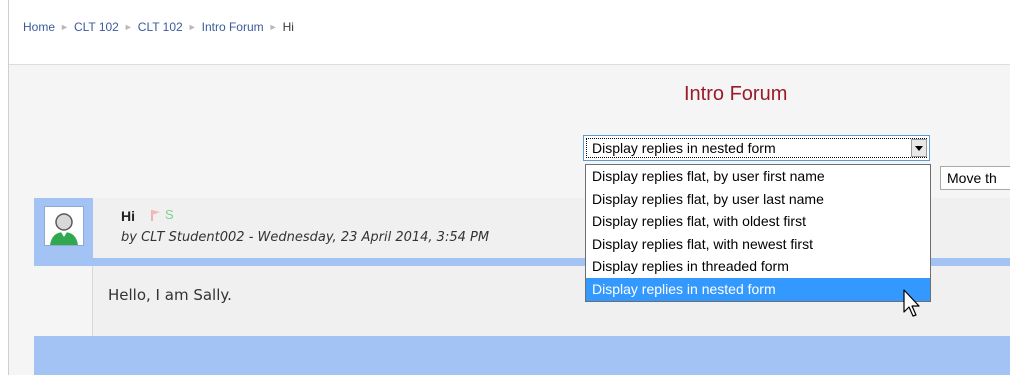  What do you see at coordinates (758, 221) in the screenshot?
I see `option-flat-oldest-first: Display replies flat, with oldest first` at bounding box center [758, 221].